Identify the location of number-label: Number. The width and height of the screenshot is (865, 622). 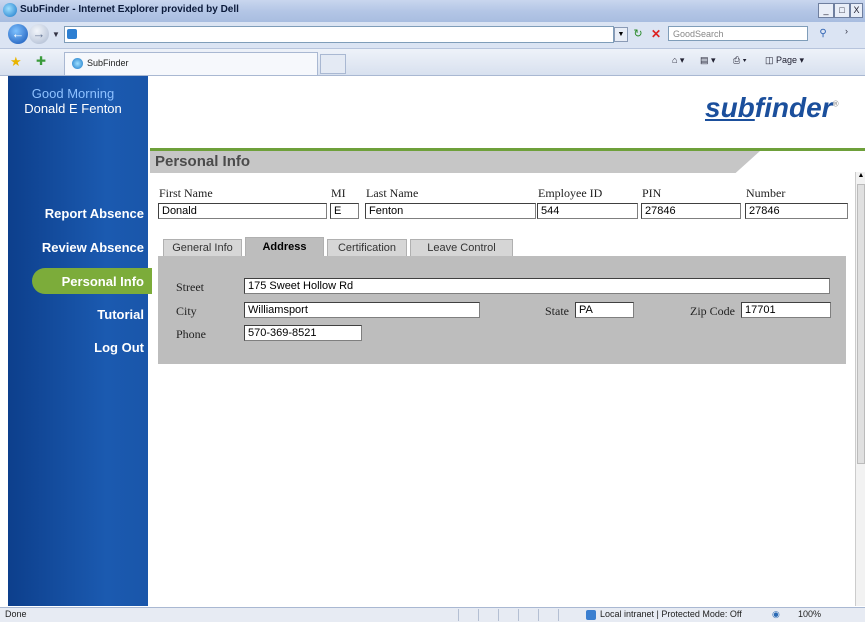
(766, 193).